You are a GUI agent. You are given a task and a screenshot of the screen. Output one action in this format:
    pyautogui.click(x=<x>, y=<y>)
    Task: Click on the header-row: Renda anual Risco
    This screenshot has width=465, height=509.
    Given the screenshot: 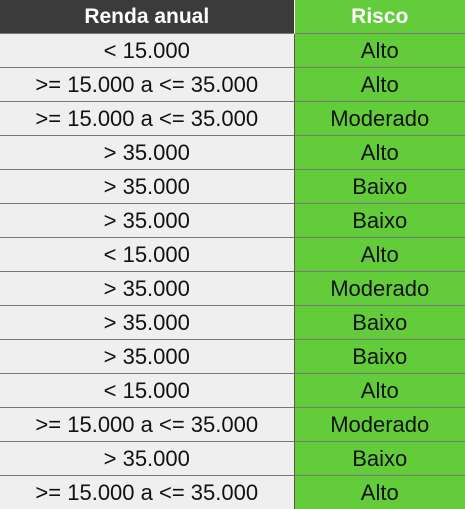 What is the action you would take?
    pyautogui.click(x=232, y=17)
    